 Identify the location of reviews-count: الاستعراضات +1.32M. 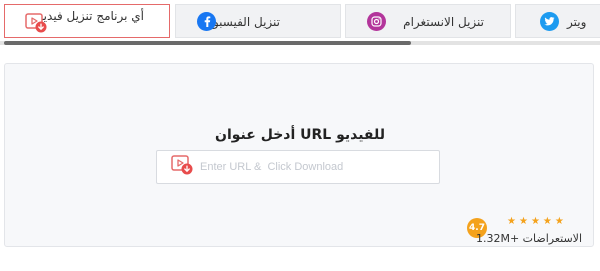
(528, 238).